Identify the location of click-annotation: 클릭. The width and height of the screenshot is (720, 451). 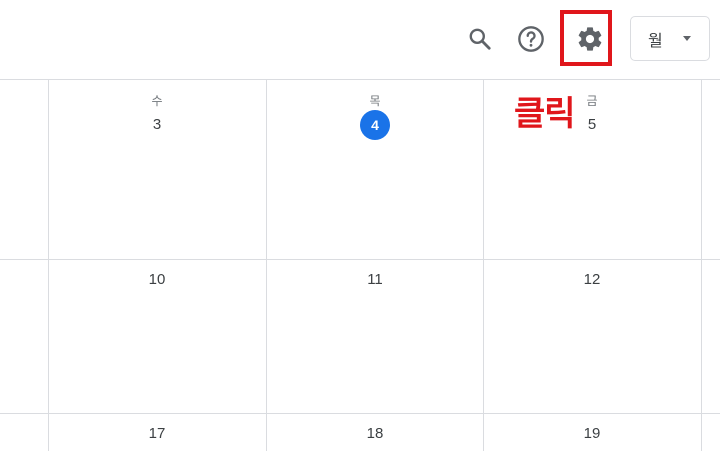
(545, 114).